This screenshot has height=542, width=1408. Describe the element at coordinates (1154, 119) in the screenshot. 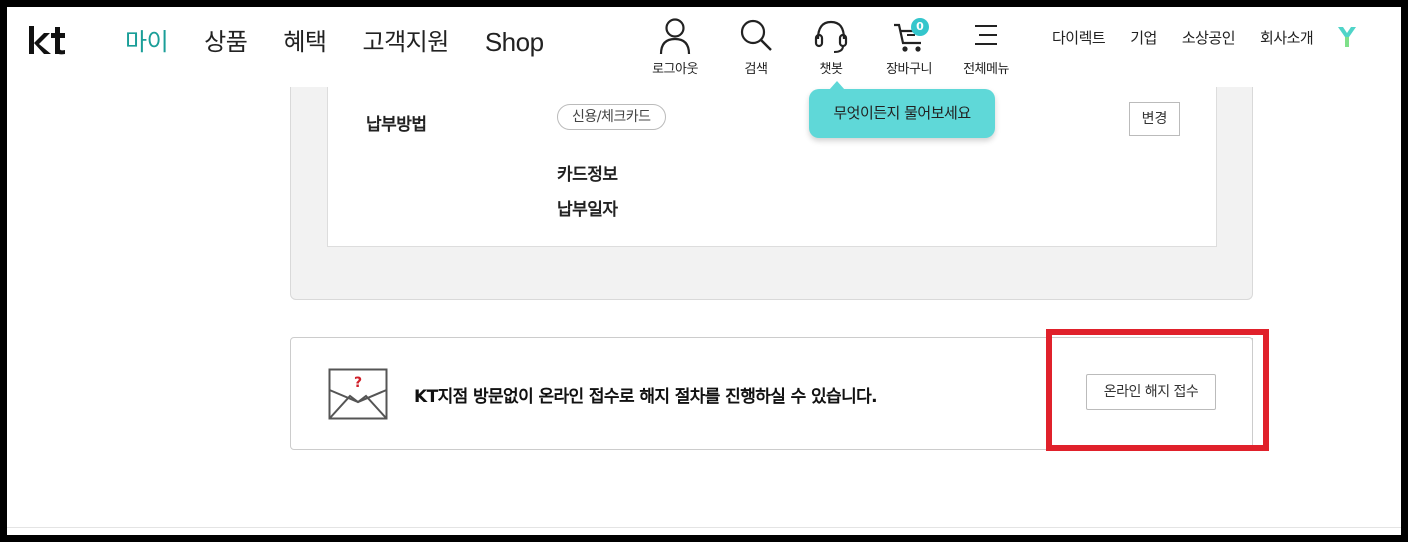

I see `change-payment-button: 변경` at that location.